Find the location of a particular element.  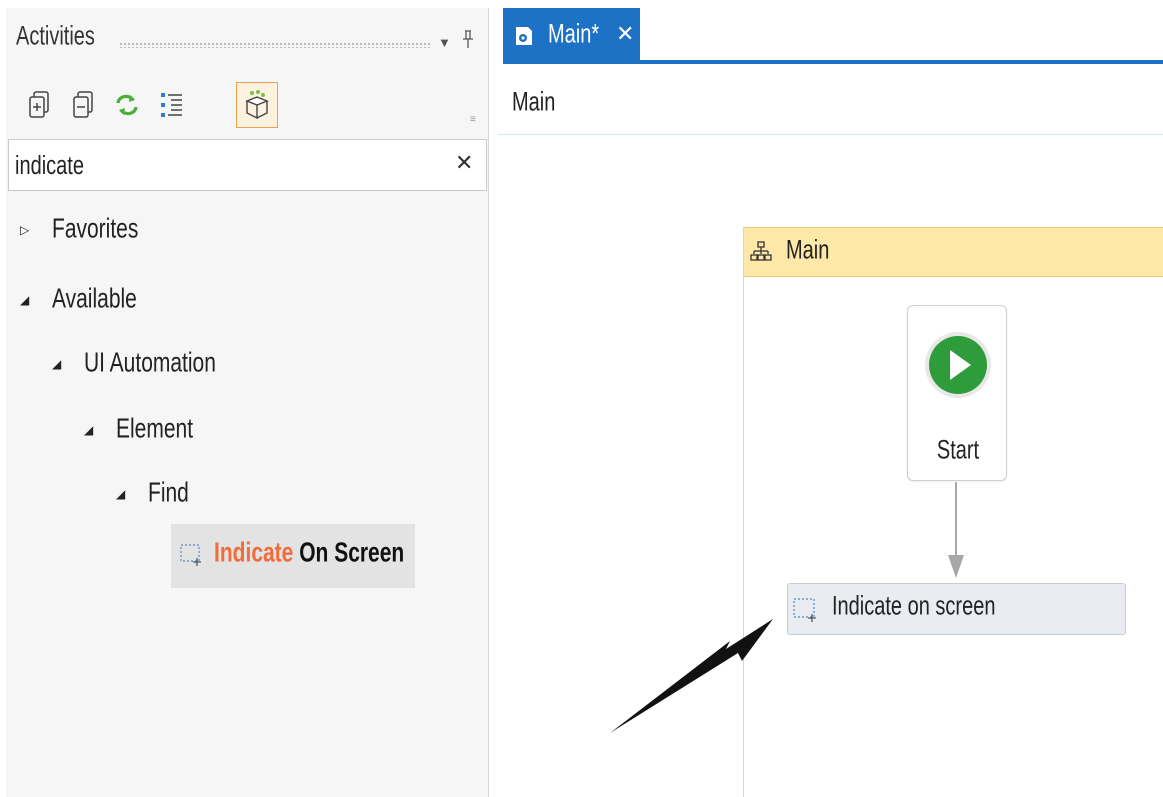

tree-item-available: ◢ Available is located at coordinates (78, 300).